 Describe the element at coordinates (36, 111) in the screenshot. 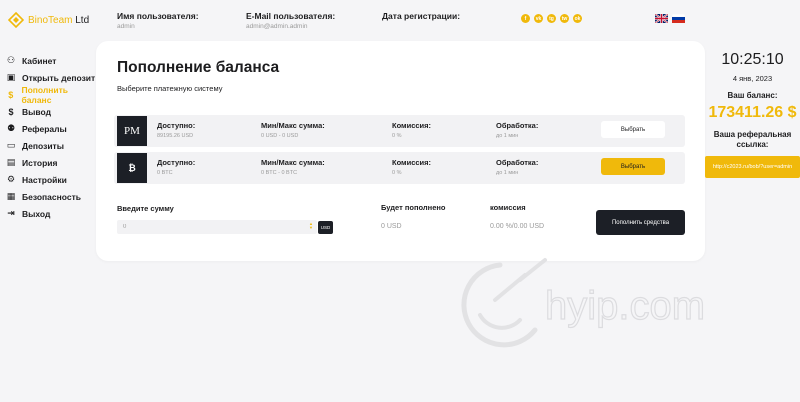

I see `sidebar-item-label: Вывод` at that location.